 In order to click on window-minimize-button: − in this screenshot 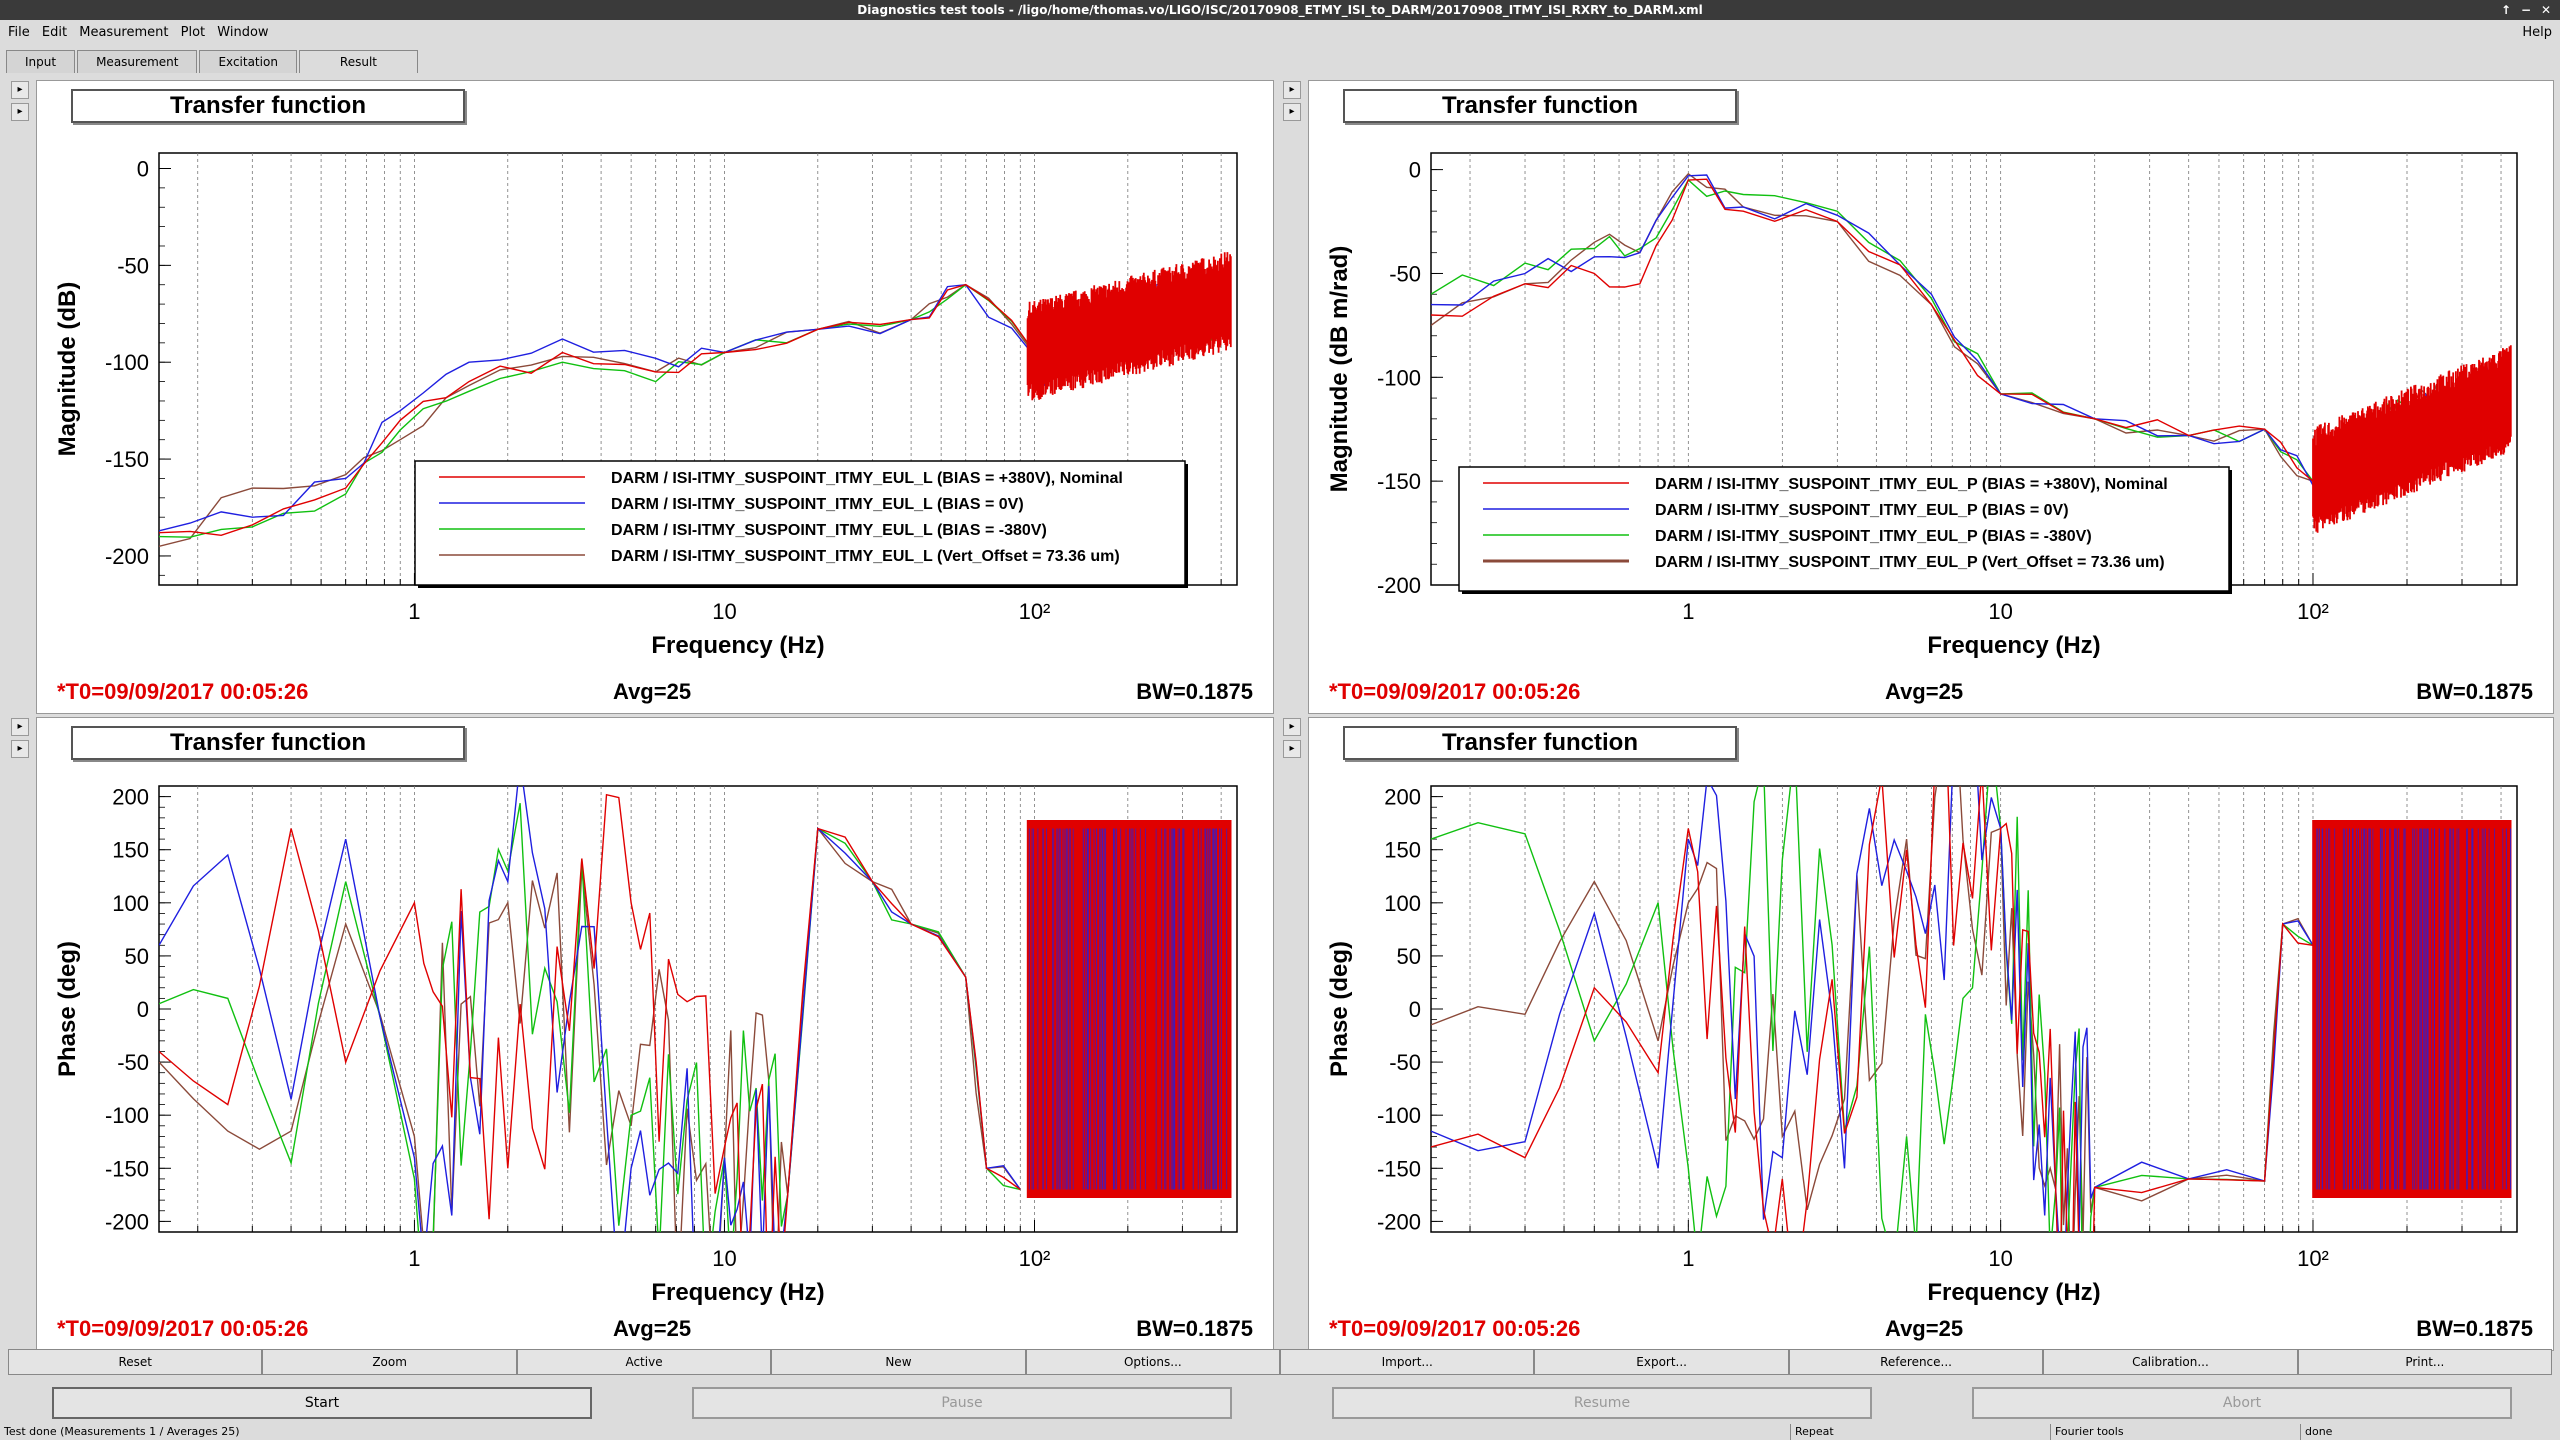, I will do `click(2526, 10)`.